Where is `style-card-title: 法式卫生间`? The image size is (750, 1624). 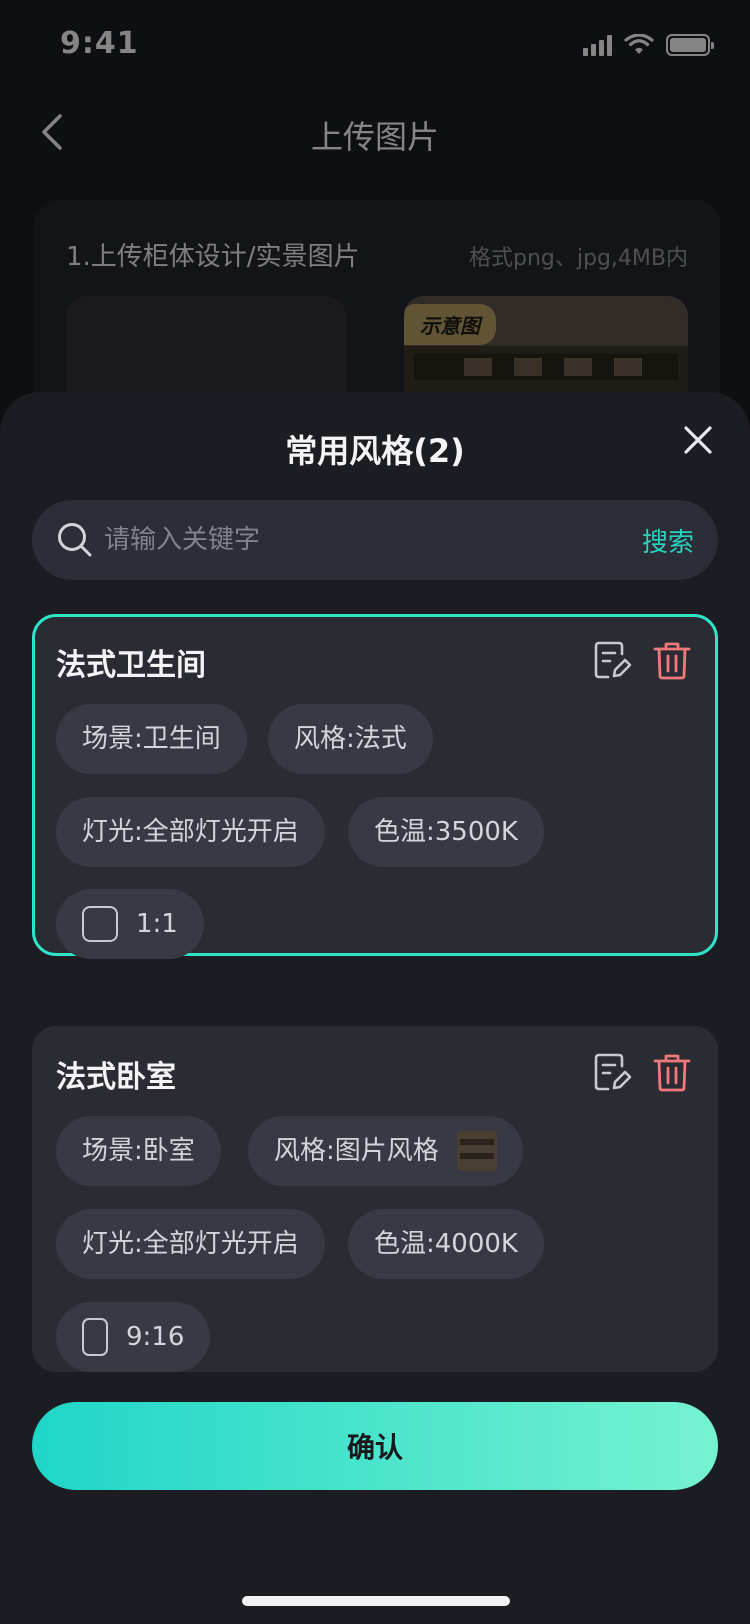
style-card-title: 法式卫生间 is located at coordinates (131, 665).